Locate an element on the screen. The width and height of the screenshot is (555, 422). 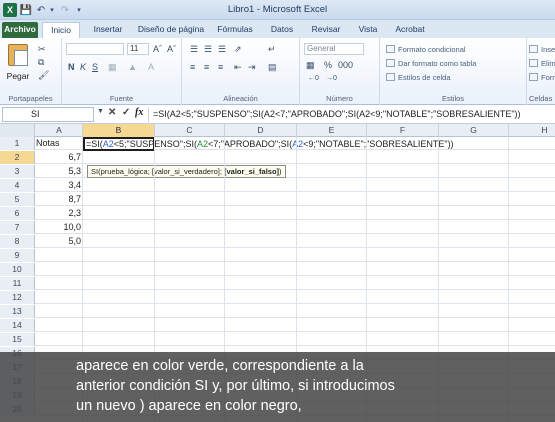
column-header-f: F is located at coordinates (403, 130).